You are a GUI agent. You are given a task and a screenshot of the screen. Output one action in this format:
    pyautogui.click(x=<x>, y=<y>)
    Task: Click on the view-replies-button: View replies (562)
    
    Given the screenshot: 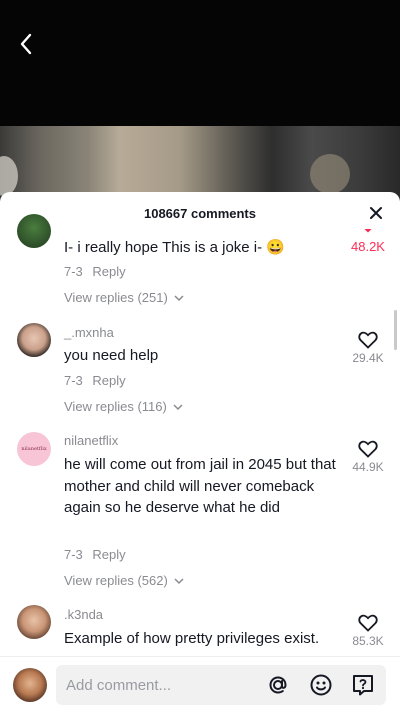 What is the action you would take?
    pyautogui.click(x=124, y=580)
    